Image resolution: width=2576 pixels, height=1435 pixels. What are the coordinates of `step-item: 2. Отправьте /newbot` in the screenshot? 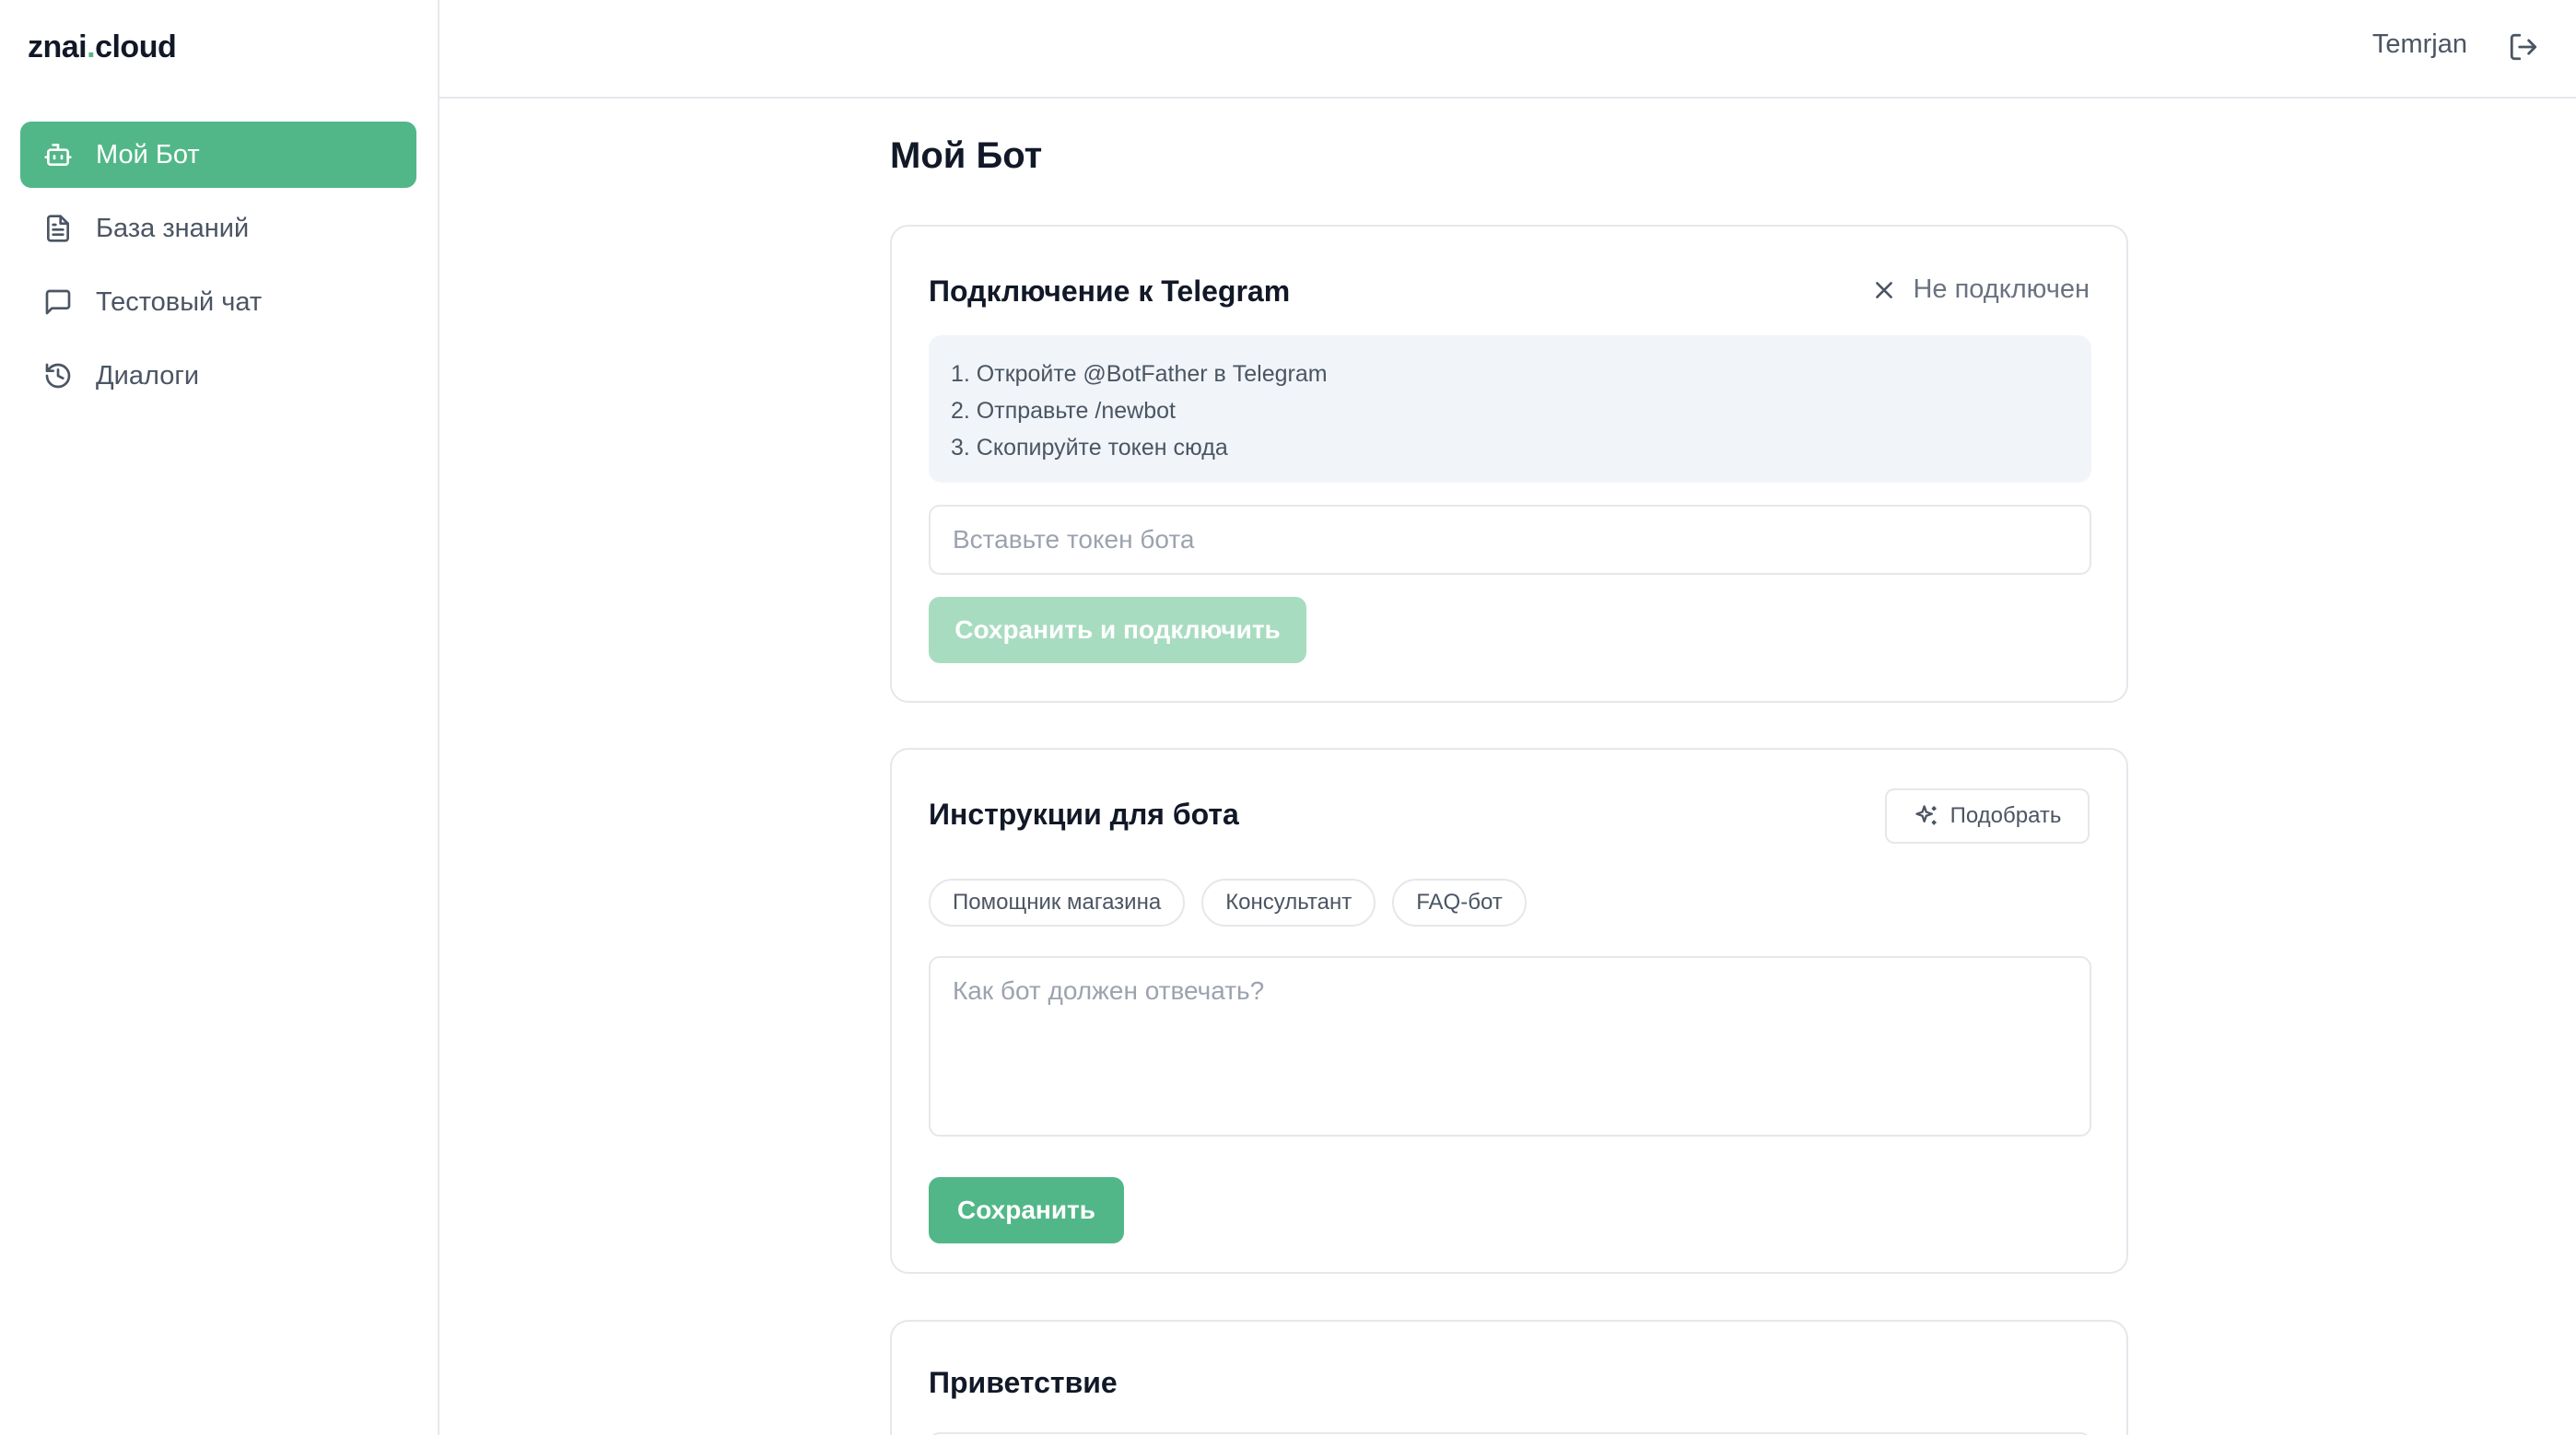 It's located at (1063, 411).